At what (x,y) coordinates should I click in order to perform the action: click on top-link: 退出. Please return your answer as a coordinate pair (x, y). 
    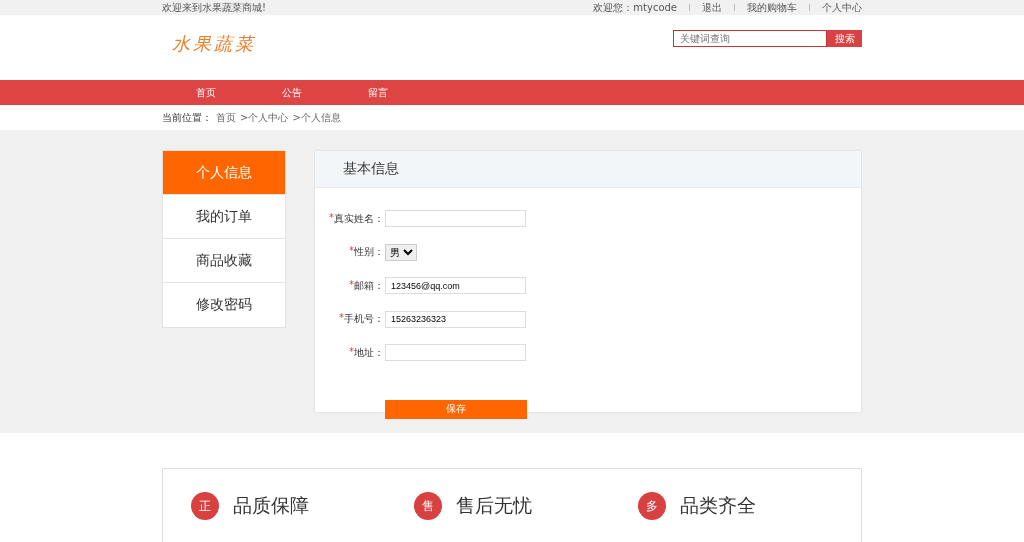
    Looking at the image, I should click on (712, 7).